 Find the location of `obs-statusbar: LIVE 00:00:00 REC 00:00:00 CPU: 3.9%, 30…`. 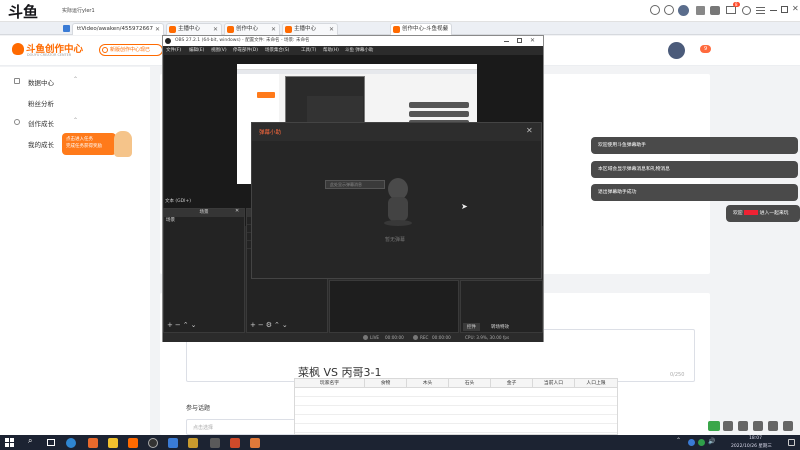

obs-statusbar: LIVE 00:00:00 REC 00:00:00 CPU: 3.9%, 30… is located at coordinates (353, 337).